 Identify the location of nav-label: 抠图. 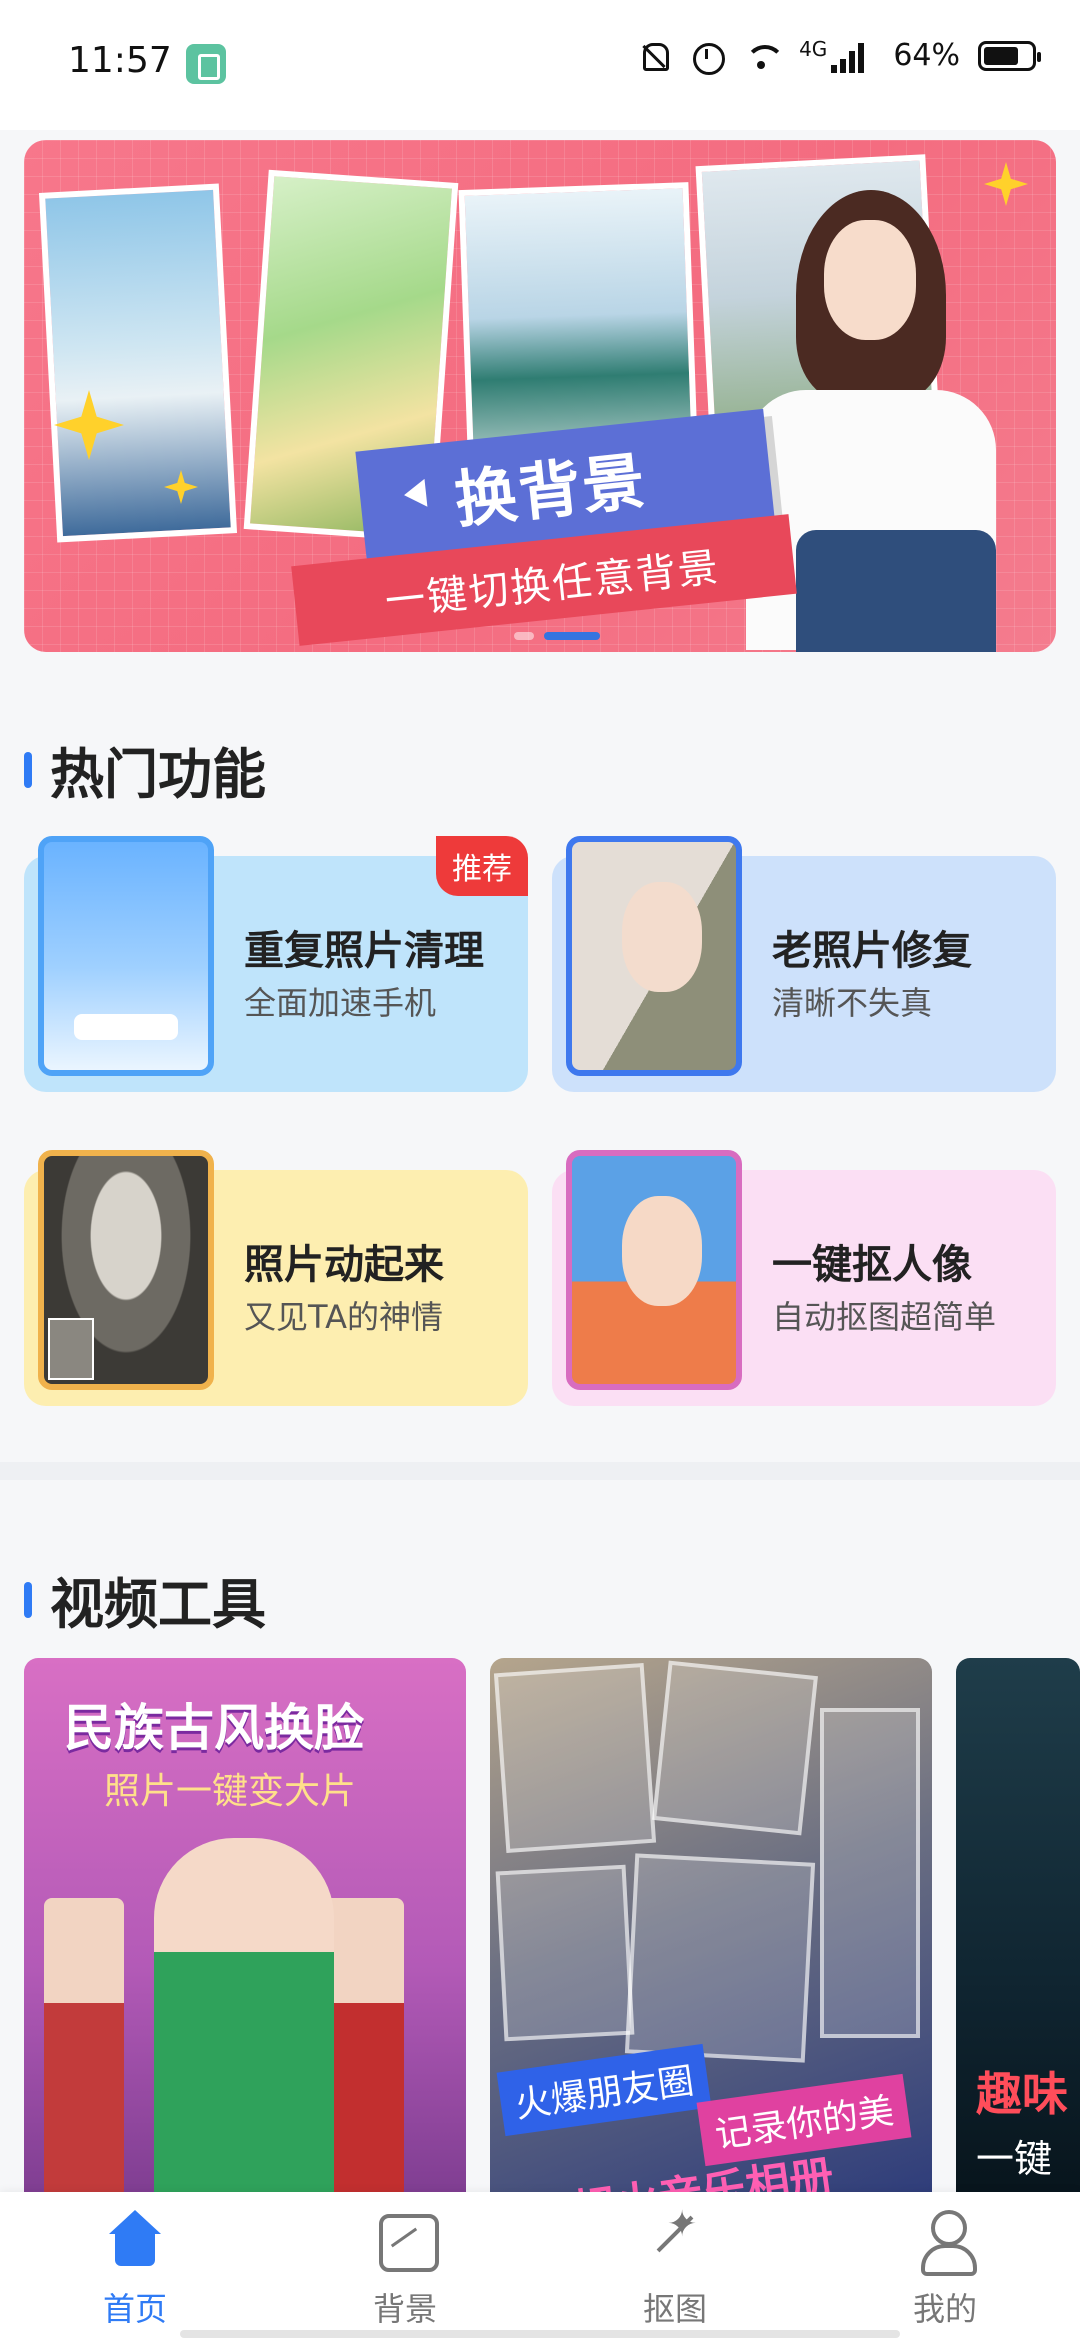
(674, 2309).